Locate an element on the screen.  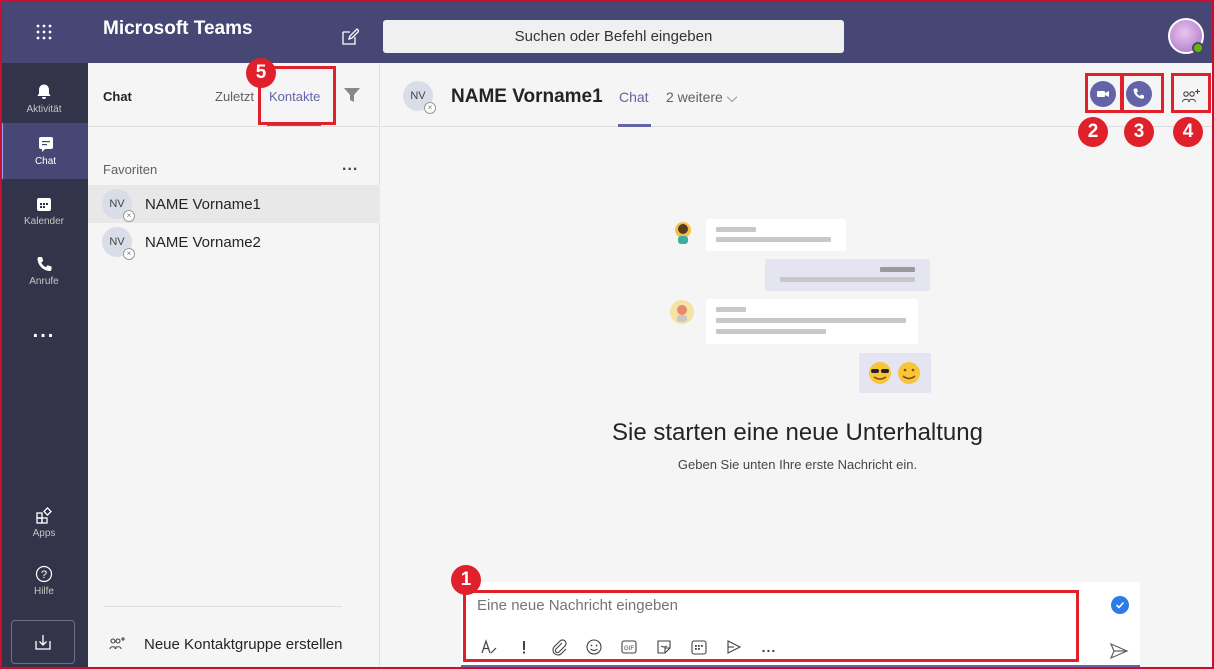
rail-item-activity: Aktivität is located at coordinates (44, 99).